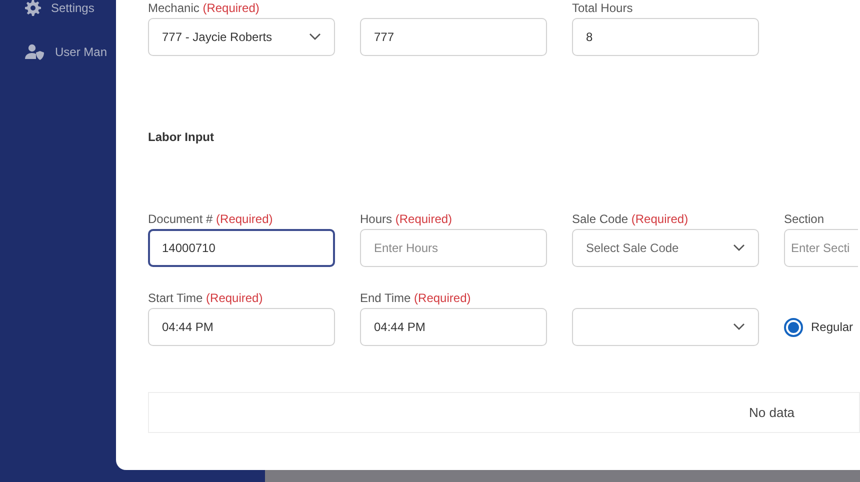 This screenshot has height=482, width=860. What do you see at coordinates (35, 52) in the screenshot?
I see `user-shield-icon` at bounding box center [35, 52].